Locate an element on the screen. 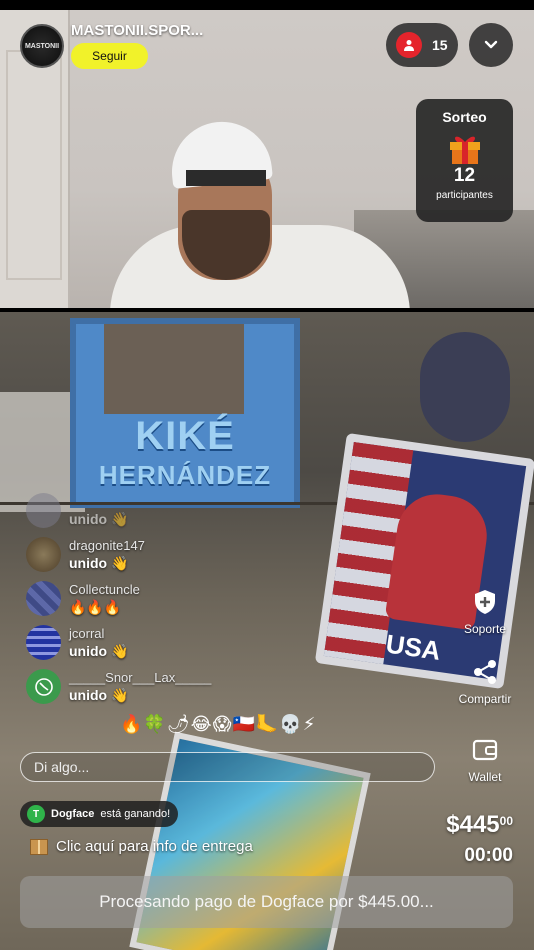  current-bid-price: $44500 is located at coordinates (479, 825).